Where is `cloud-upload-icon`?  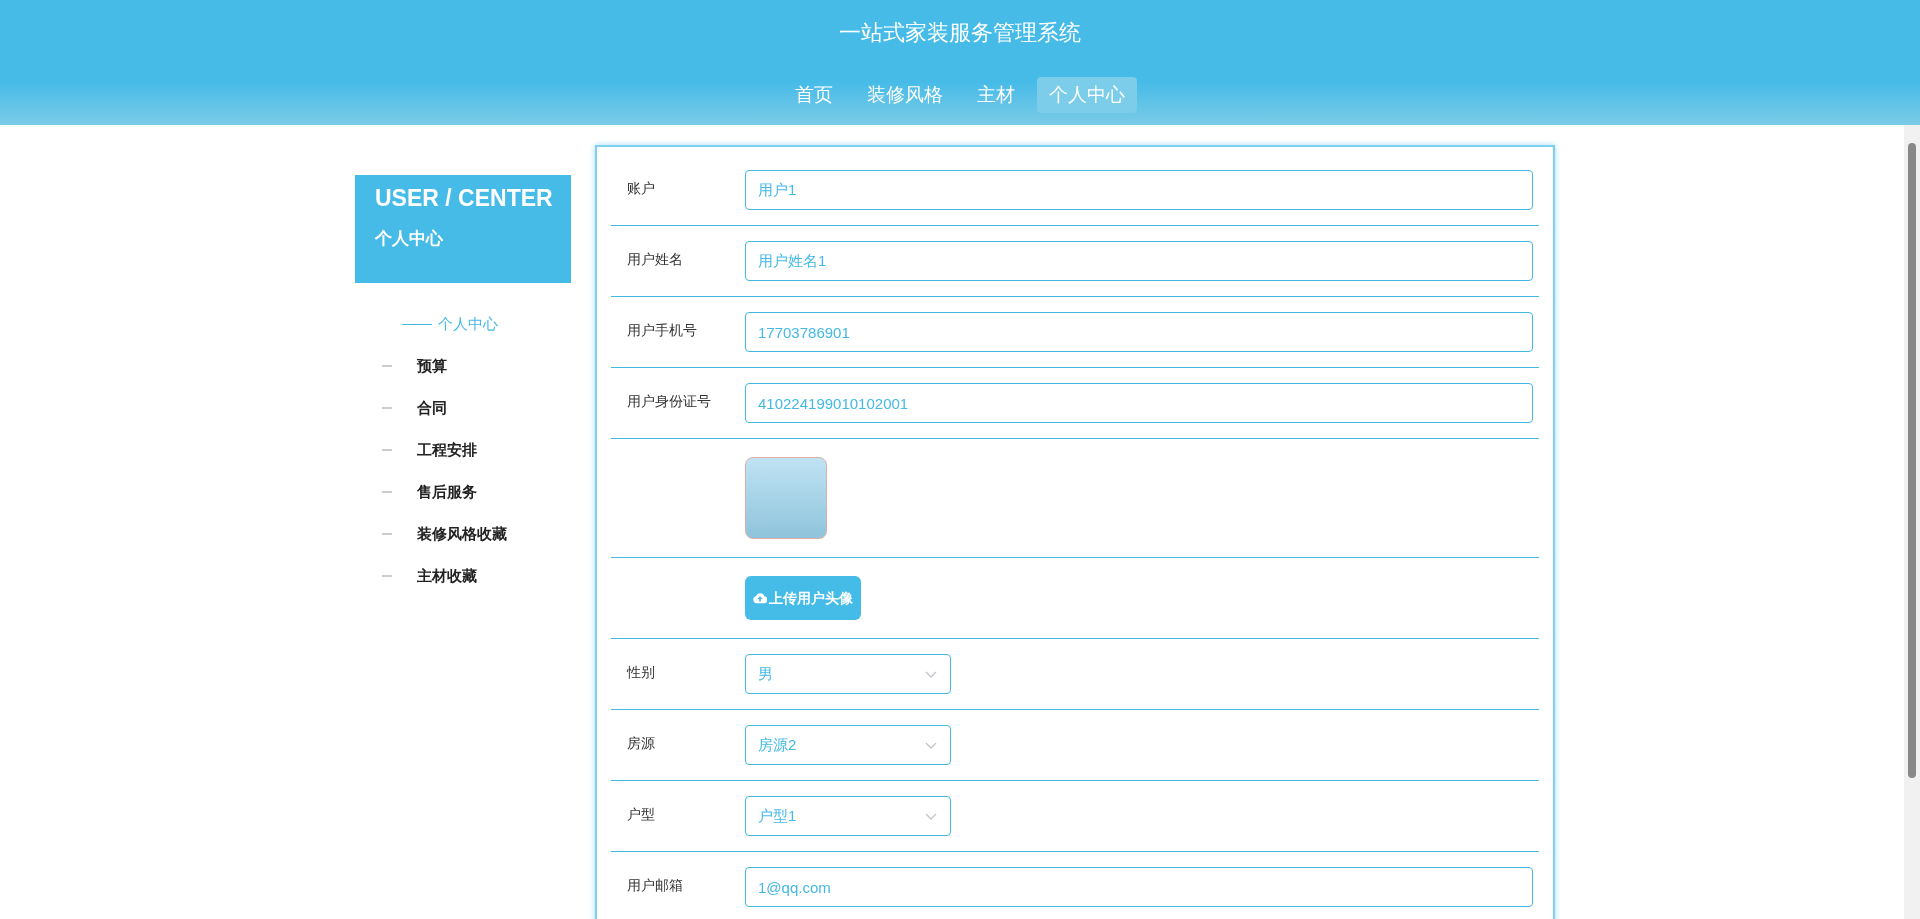
cloud-upload-icon is located at coordinates (760, 598).